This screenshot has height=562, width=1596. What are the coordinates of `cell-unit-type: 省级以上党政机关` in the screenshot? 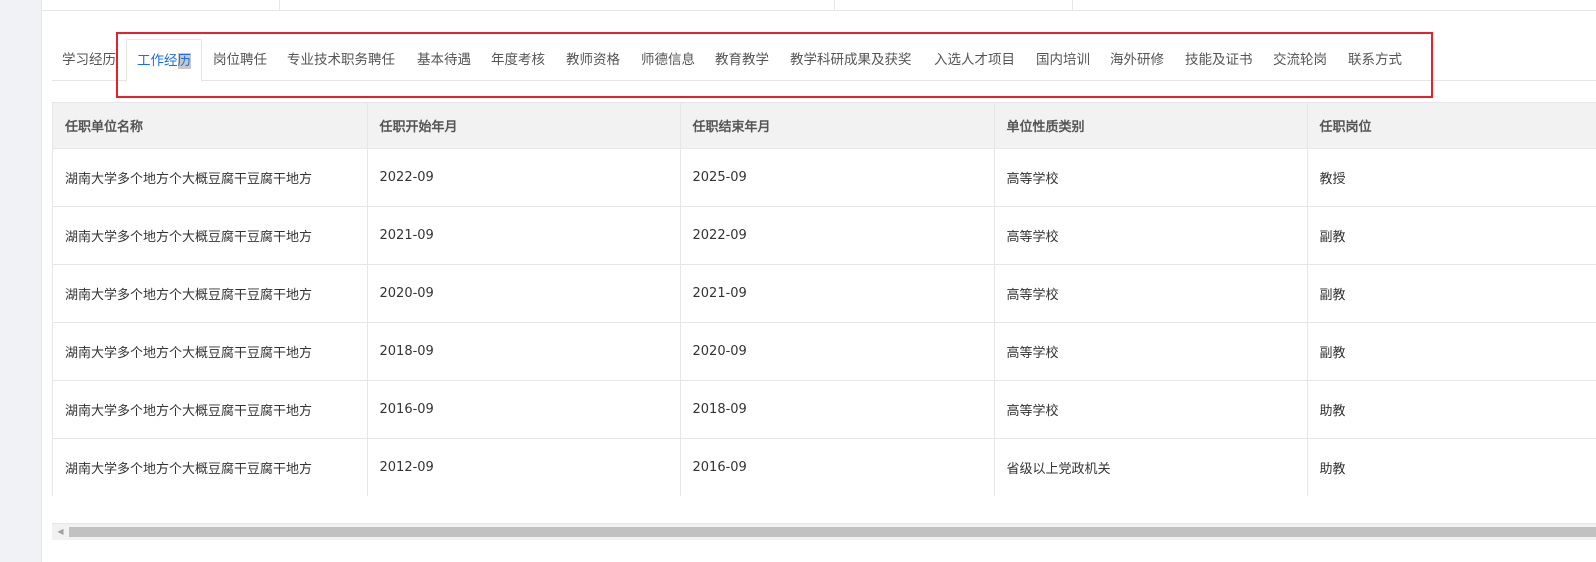 It's located at (1151, 467).